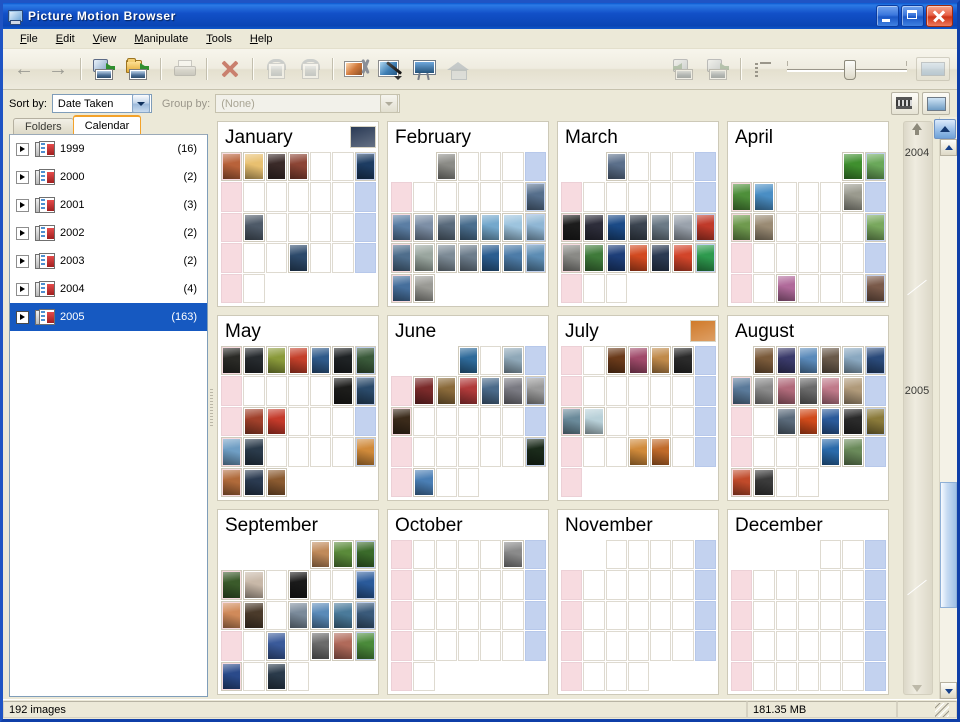  Describe the element at coordinates (905, 103) in the screenshot. I see `filmstrip-view-button` at that location.